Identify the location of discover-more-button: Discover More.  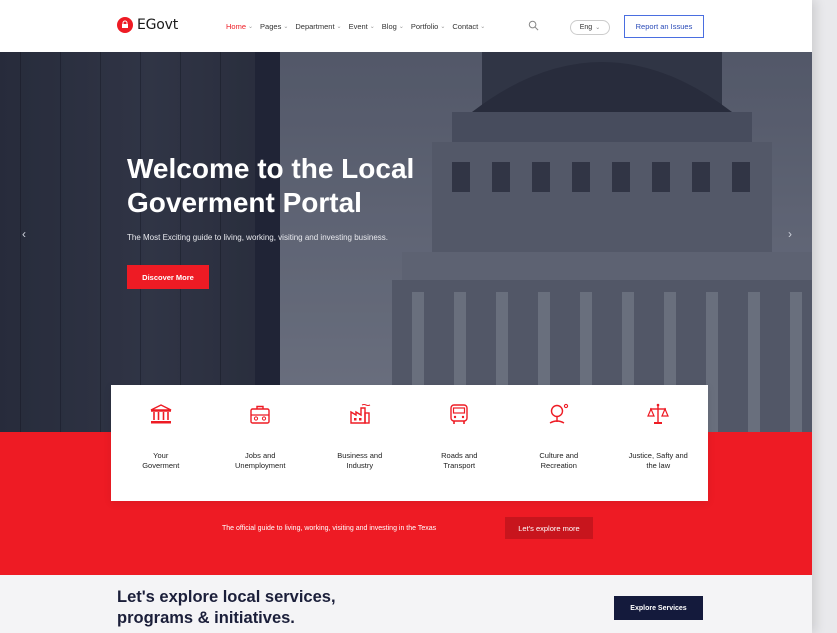
(168, 277).